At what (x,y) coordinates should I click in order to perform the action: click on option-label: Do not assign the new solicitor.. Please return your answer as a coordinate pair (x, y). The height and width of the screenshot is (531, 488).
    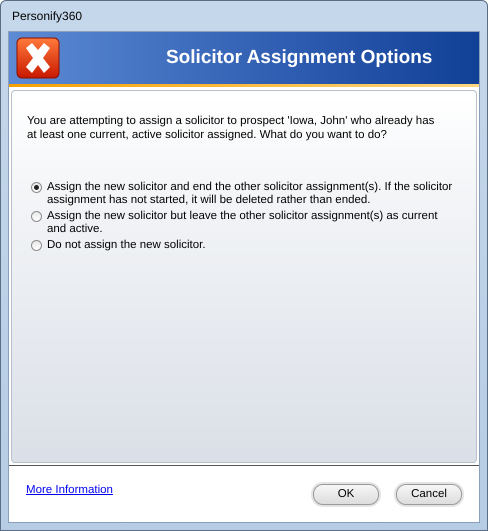
    Looking at the image, I should click on (252, 245).